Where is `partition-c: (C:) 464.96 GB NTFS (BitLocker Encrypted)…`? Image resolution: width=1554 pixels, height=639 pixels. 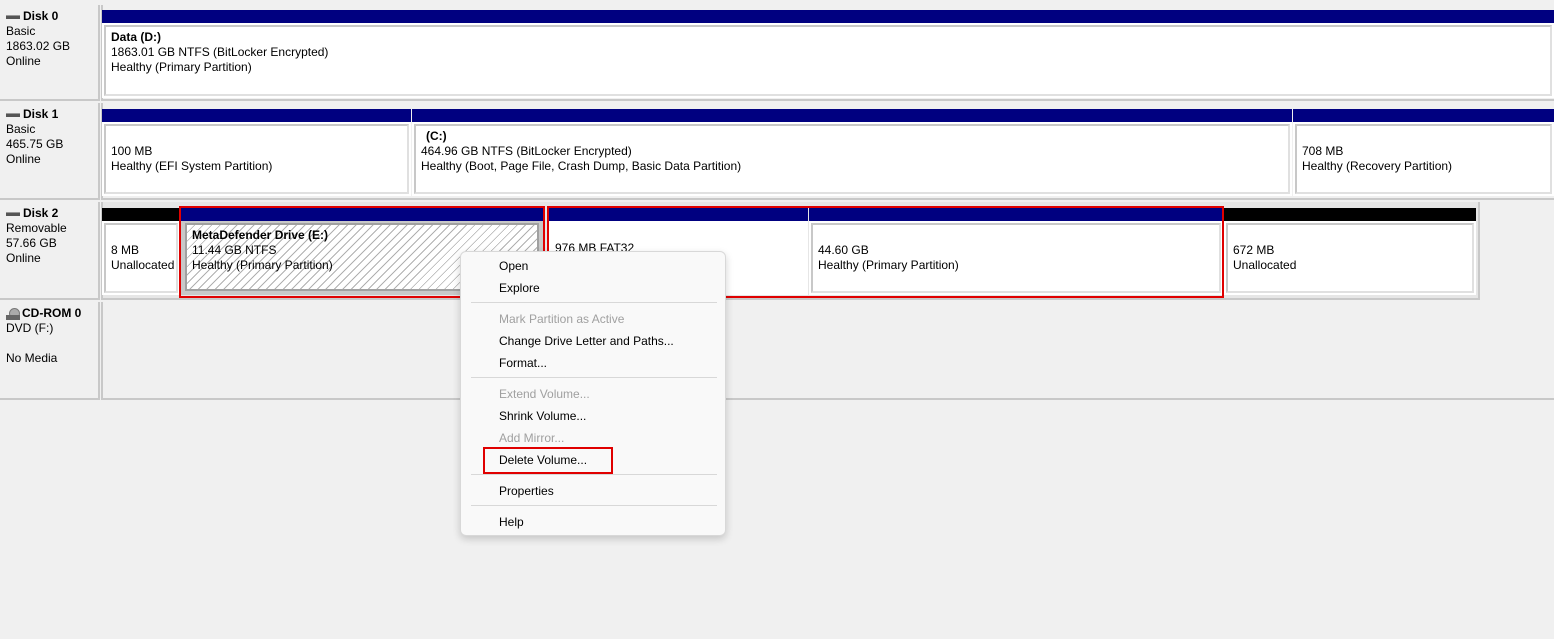 partition-c: (C:) 464.96 GB NTFS (BitLocker Encrypted)… is located at coordinates (852, 152).